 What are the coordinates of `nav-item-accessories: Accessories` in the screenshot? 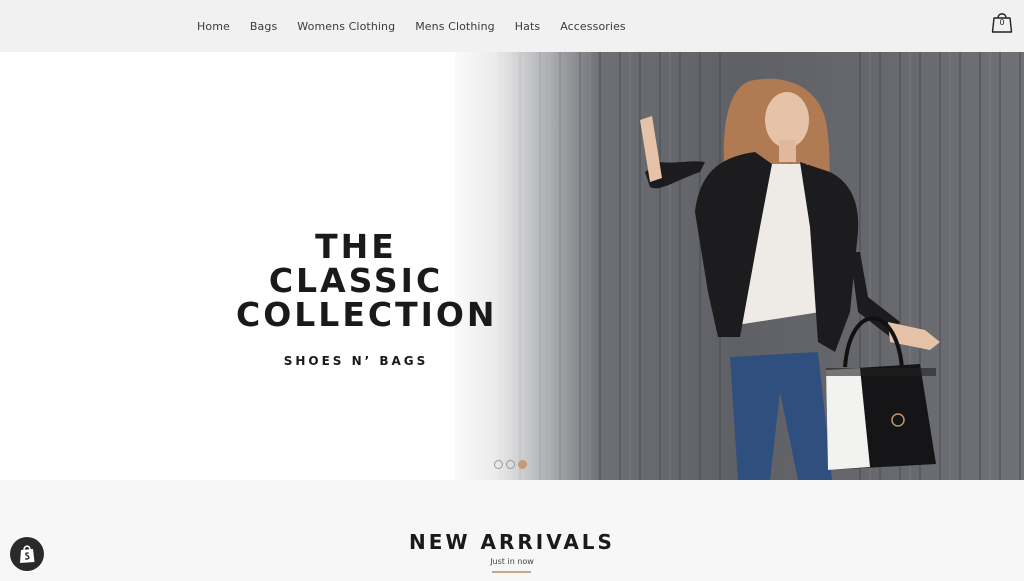 It's located at (593, 26).